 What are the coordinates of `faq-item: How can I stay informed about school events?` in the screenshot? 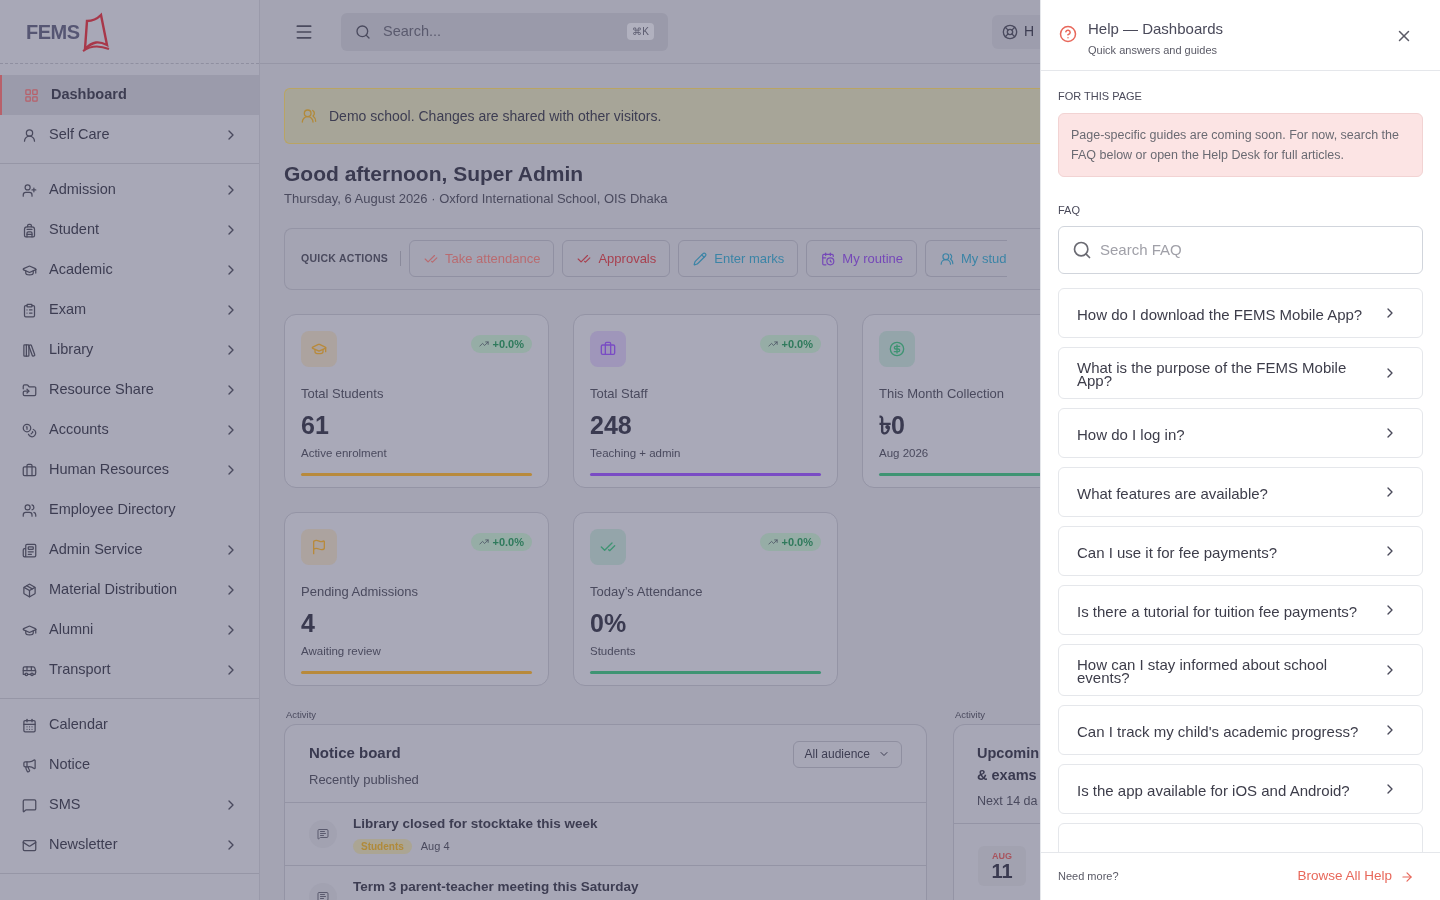 It's located at (1240, 670).